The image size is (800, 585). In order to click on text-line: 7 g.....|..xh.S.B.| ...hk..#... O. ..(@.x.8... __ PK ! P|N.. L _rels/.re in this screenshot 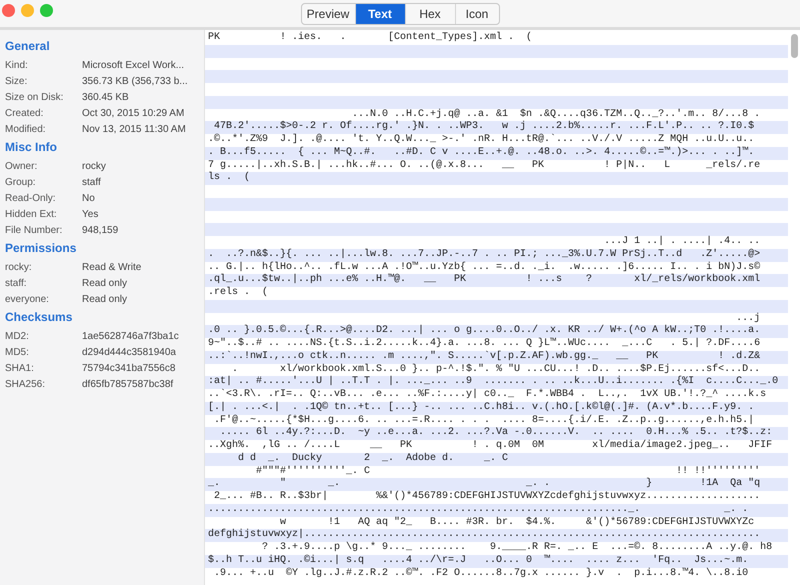, I will do `click(484, 166)`.